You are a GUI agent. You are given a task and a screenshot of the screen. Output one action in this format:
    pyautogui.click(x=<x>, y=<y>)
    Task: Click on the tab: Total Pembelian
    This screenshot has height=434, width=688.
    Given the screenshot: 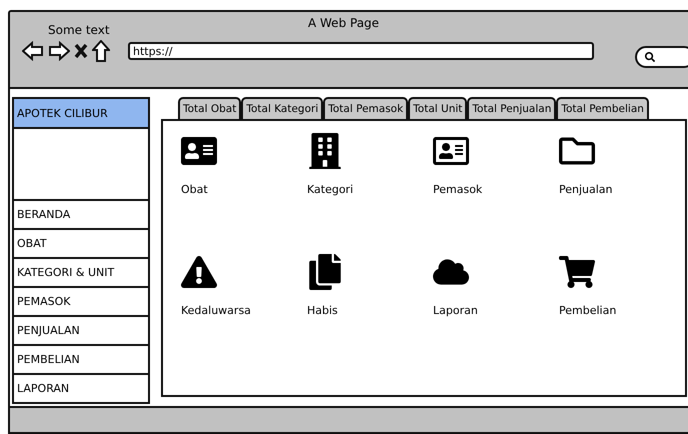 What is the action you would take?
    pyautogui.click(x=602, y=108)
    